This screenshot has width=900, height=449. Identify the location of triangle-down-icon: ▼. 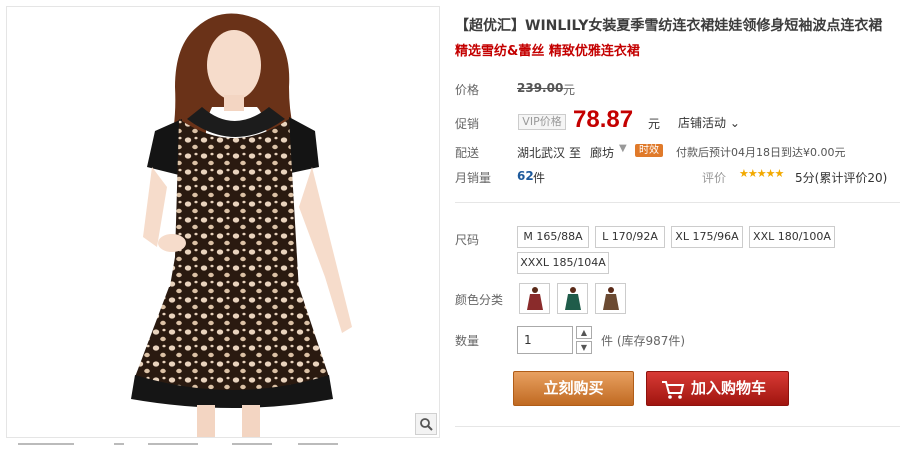
(623, 148).